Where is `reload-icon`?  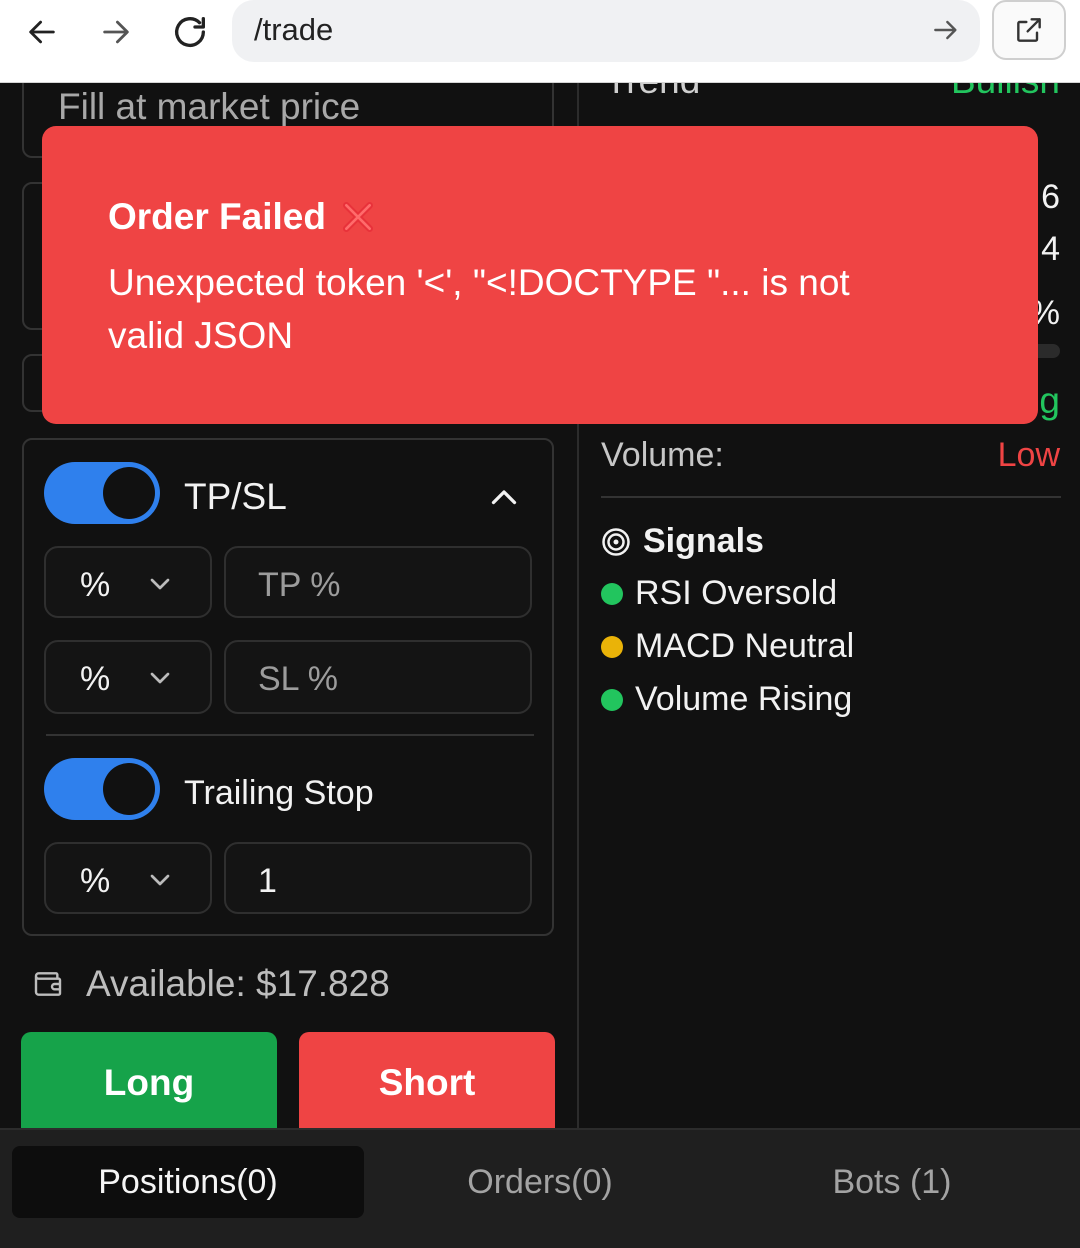
reload-icon is located at coordinates (190, 32).